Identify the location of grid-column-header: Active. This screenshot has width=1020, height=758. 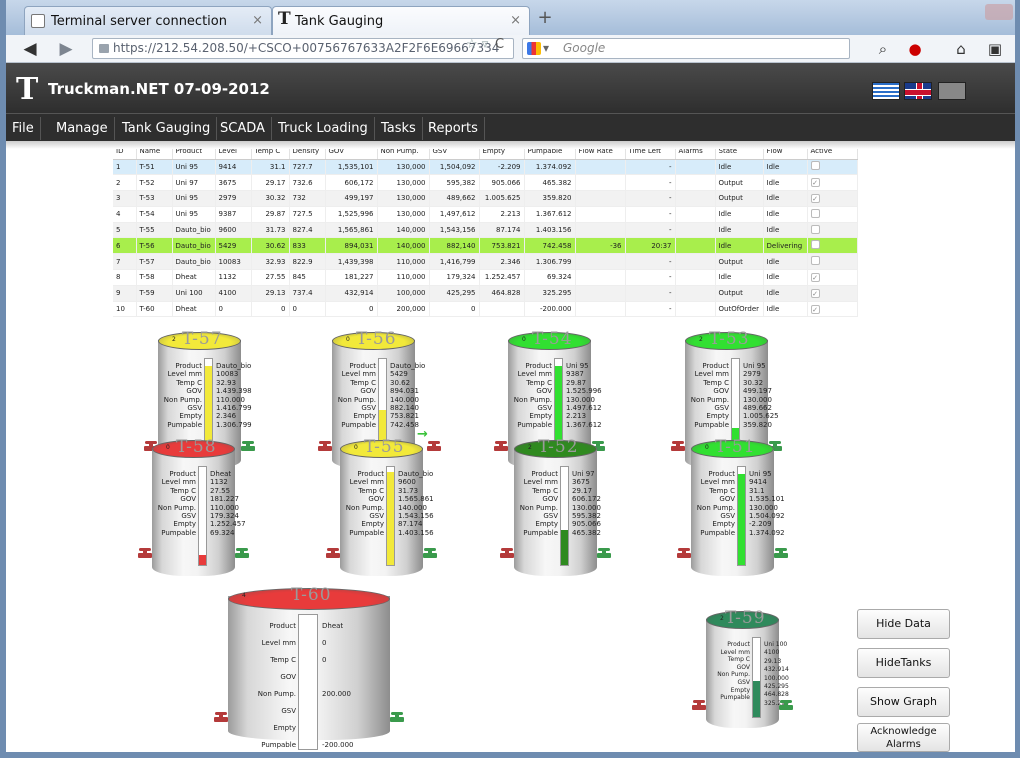
(832, 152).